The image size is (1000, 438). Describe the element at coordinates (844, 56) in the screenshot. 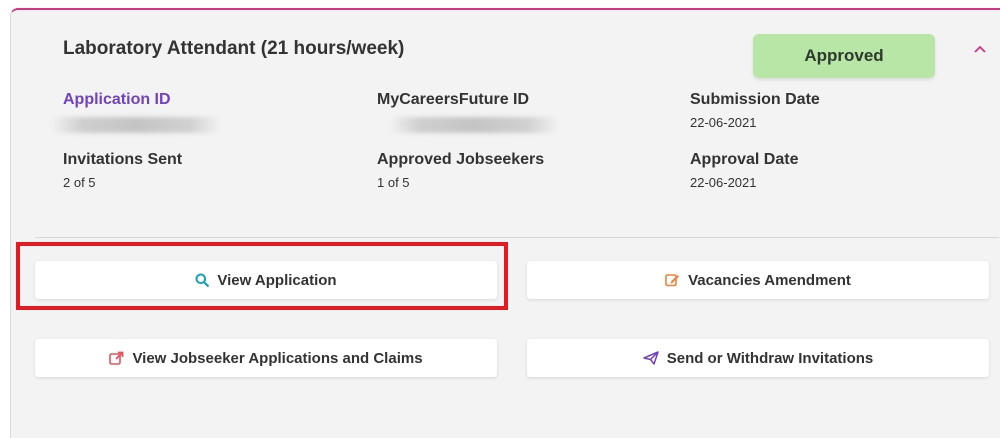

I see `status-badge: Approved` at that location.